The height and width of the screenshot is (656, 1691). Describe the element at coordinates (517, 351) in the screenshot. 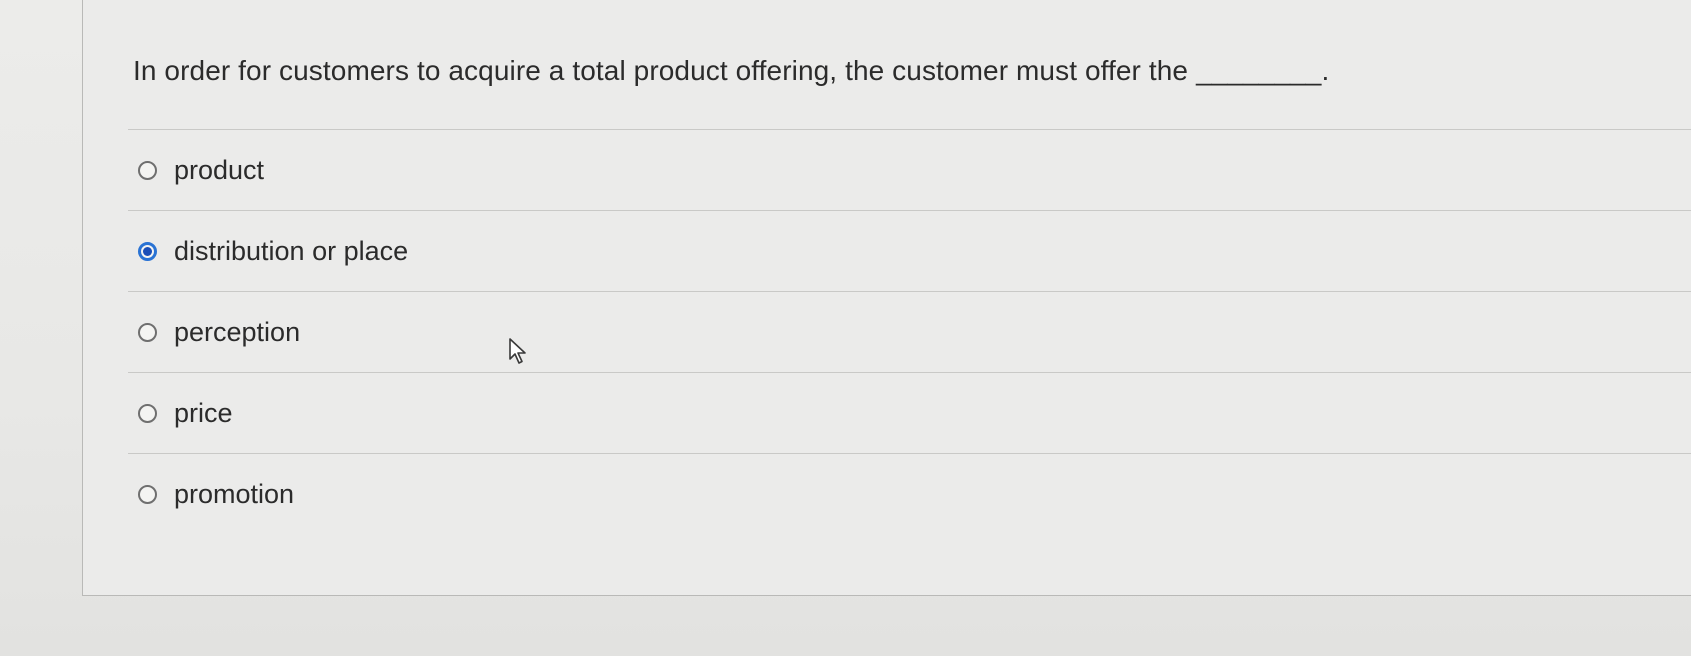

I see `mouse-pointer-icon` at that location.